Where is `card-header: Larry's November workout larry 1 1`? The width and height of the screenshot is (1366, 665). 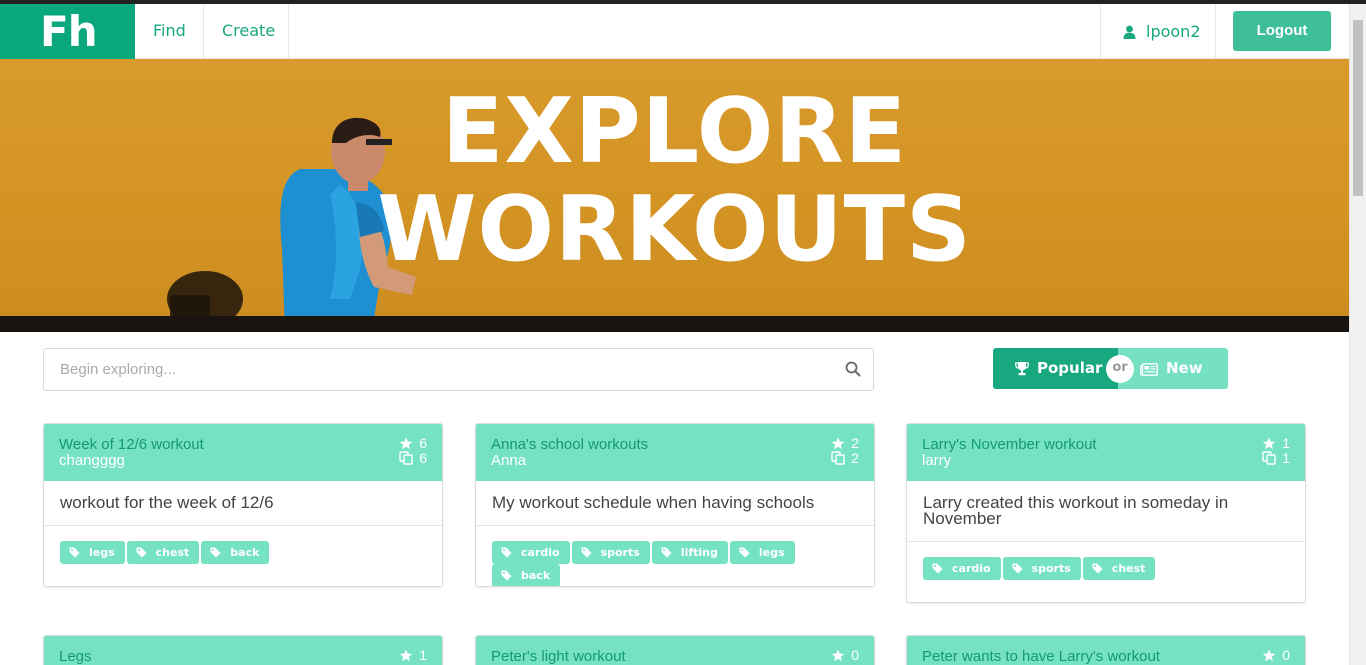 card-header: Larry's November workout larry 1 1 is located at coordinates (1106, 452).